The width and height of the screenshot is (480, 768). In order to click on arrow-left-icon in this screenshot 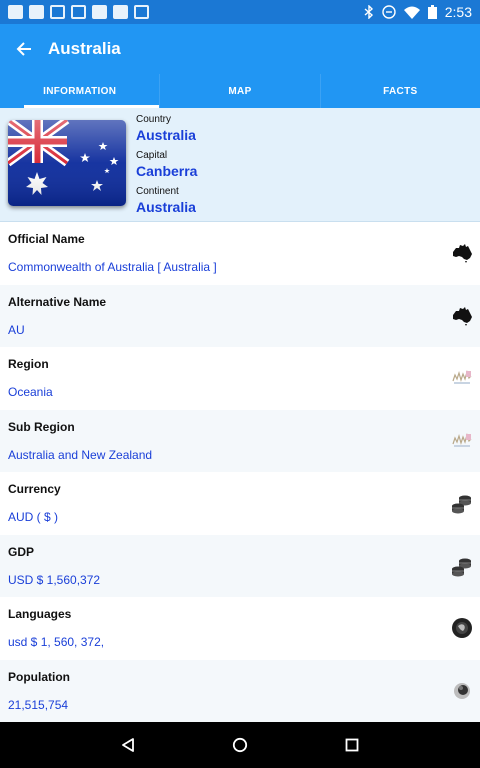, I will do `click(23, 49)`.